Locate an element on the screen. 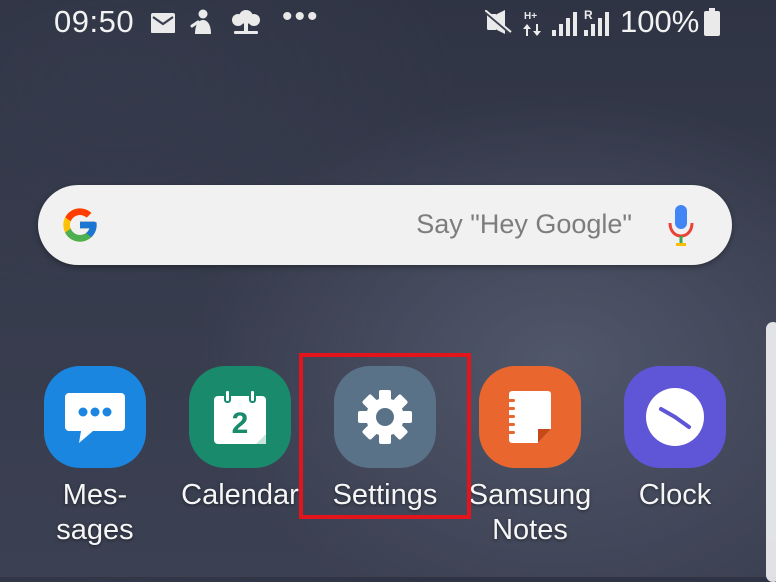 The image size is (776, 582). notification-icon is located at coordinates (200, 21).